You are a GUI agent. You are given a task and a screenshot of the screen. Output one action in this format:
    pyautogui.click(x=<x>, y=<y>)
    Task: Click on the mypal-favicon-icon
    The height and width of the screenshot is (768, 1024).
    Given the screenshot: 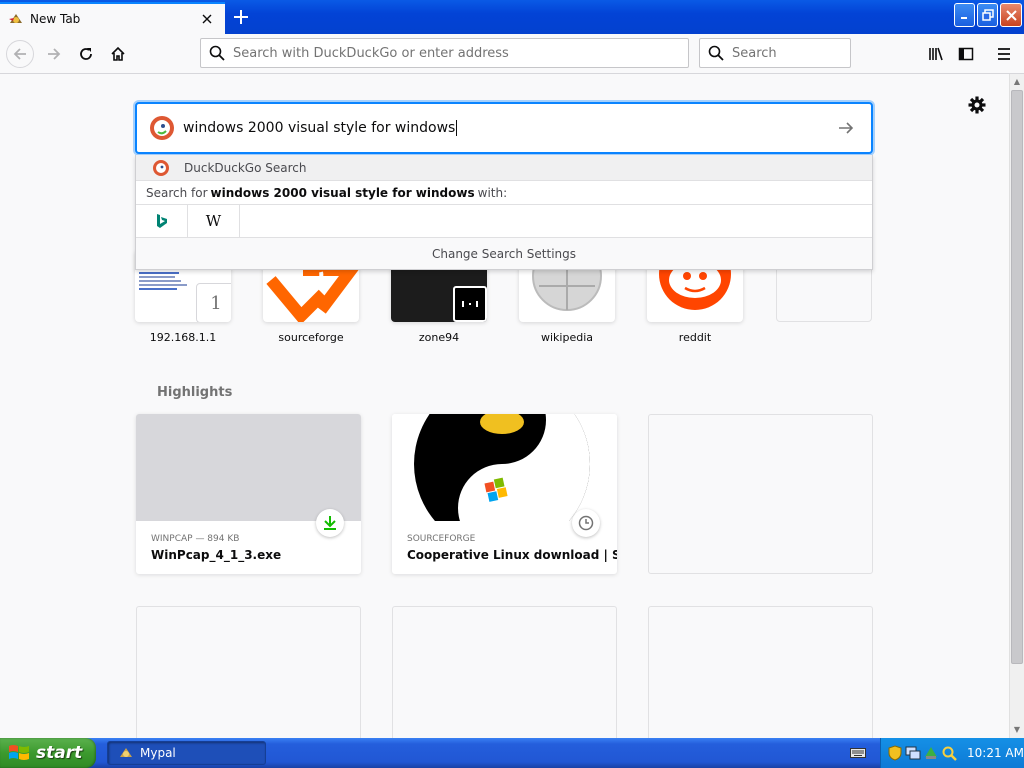 What is the action you would take?
    pyautogui.click(x=15, y=18)
    